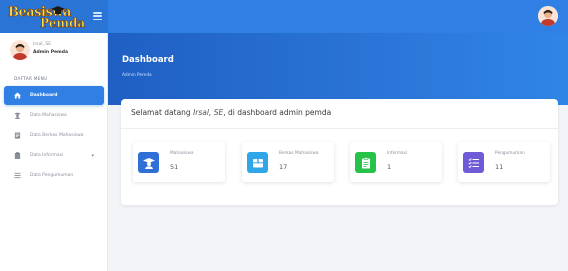 The image size is (568, 271). I want to click on avatar, so click(20, 50).